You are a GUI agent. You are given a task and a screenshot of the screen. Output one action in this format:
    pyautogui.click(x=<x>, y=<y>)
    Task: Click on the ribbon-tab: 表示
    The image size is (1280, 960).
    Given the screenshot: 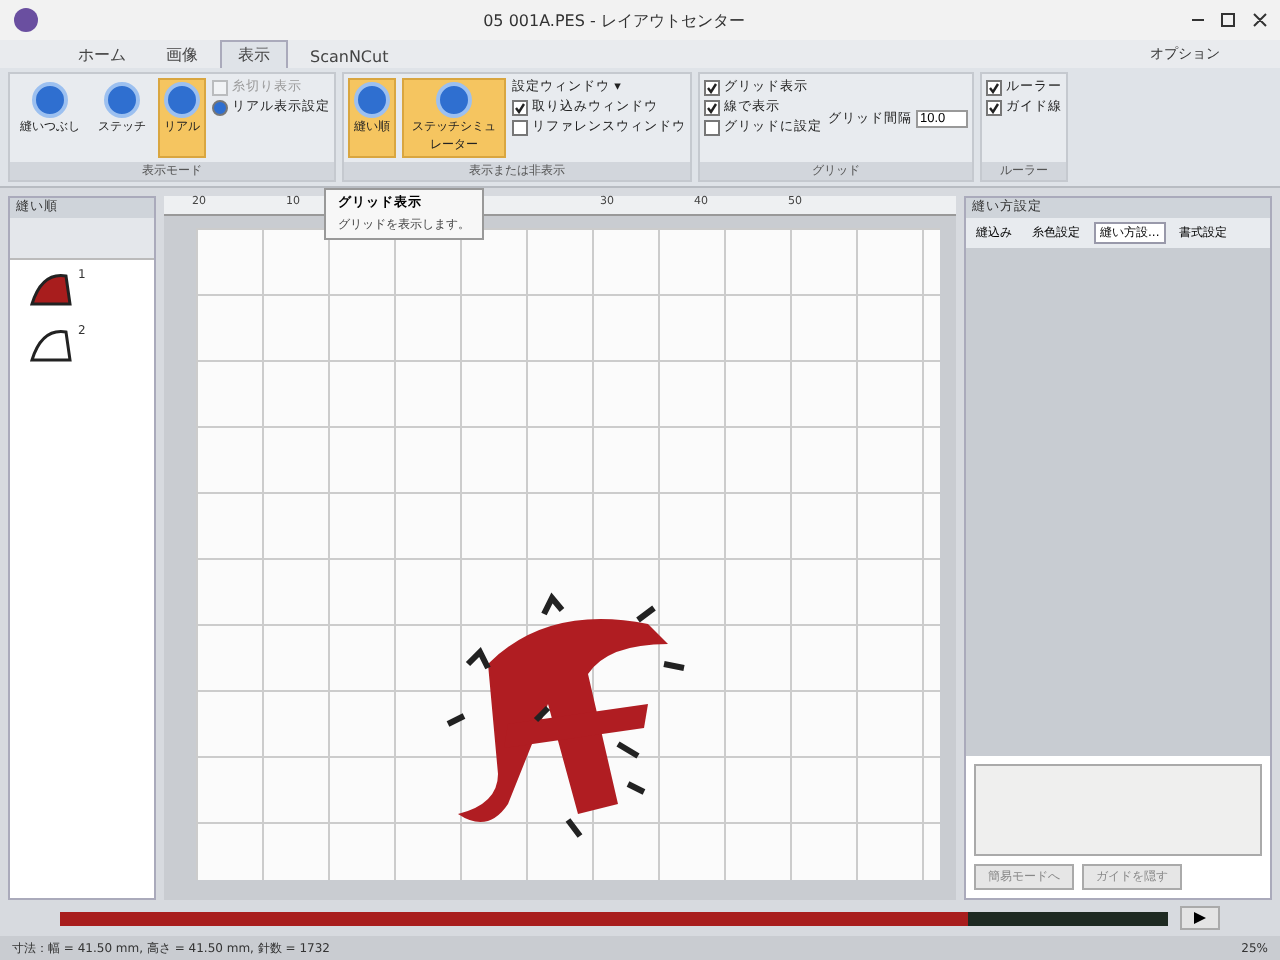 What is the action you would take?
    pyautogui.click(x=254, y=54)
    